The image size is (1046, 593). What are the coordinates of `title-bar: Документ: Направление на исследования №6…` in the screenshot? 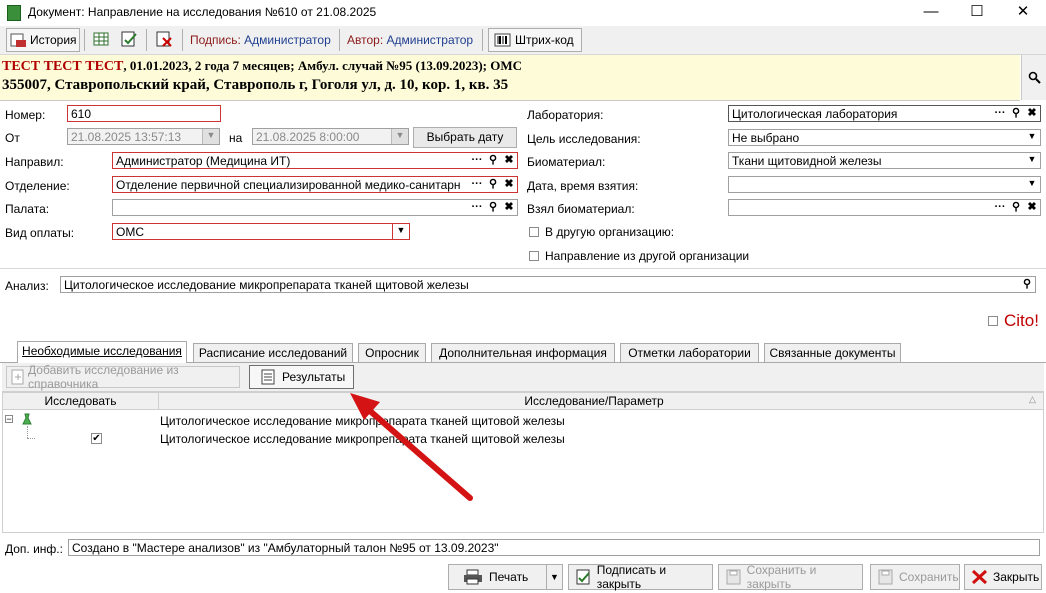 It's located at (523, 12).